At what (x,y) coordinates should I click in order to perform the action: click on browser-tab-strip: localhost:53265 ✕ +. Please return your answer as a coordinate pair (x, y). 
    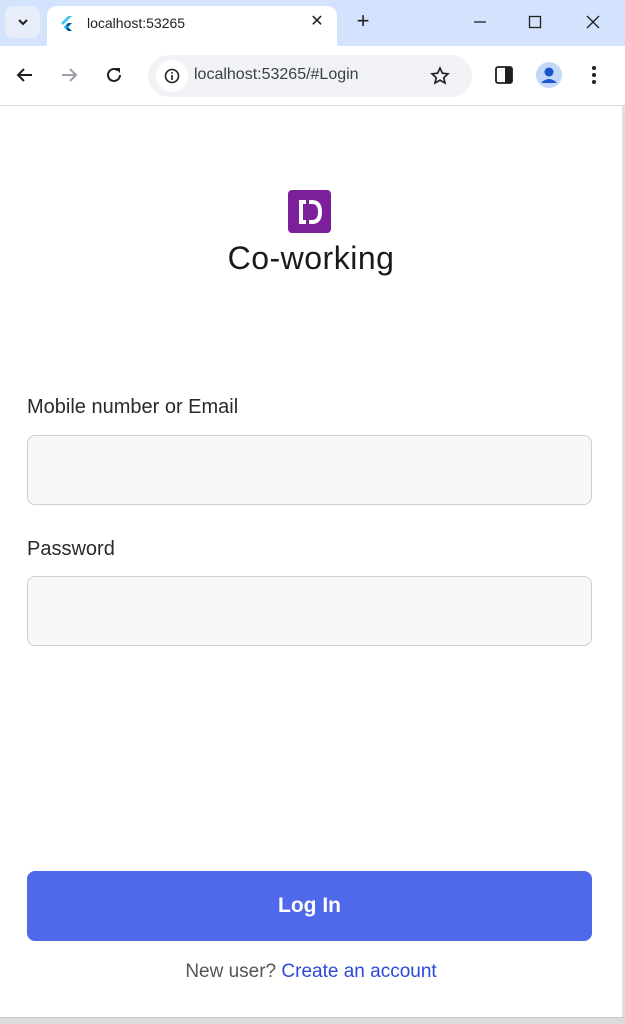
    Looking at the image, I should click on (312, 23).